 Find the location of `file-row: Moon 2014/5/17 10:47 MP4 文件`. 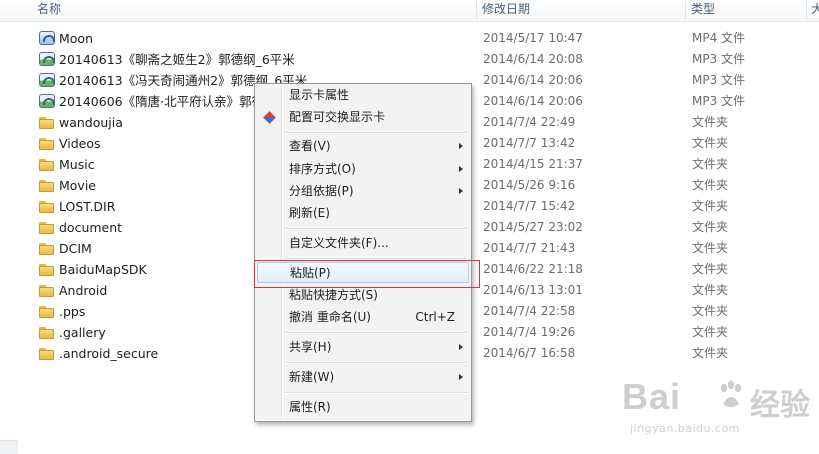

file-row: Moon 2014/5/17 10:47 MP4 文件 is located at coordinates (409, 38).